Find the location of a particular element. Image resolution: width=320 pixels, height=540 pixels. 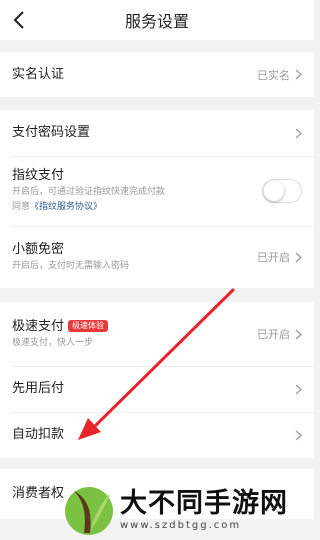

realname-row: 实名认证 已实名 is located at coordinates (157, 74).